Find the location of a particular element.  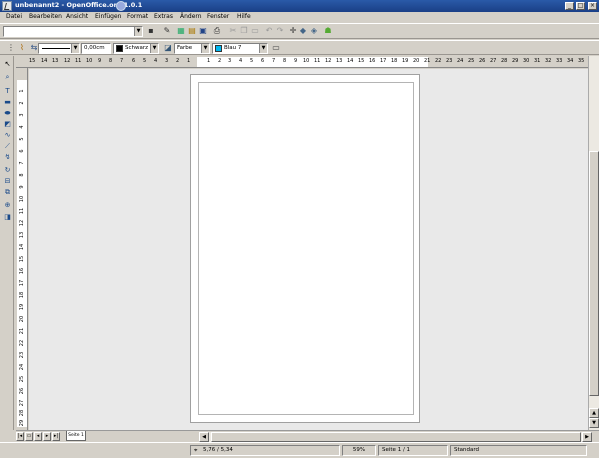

line-width-value: 0,00cm is located at coordinates (94, 48).